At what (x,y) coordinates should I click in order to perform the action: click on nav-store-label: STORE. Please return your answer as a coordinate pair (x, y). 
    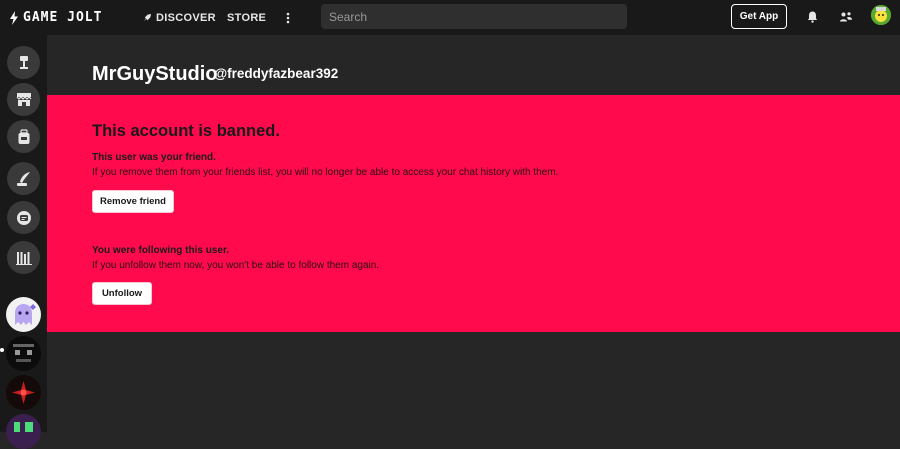
    Looking at the image, I should click on (247, 17).